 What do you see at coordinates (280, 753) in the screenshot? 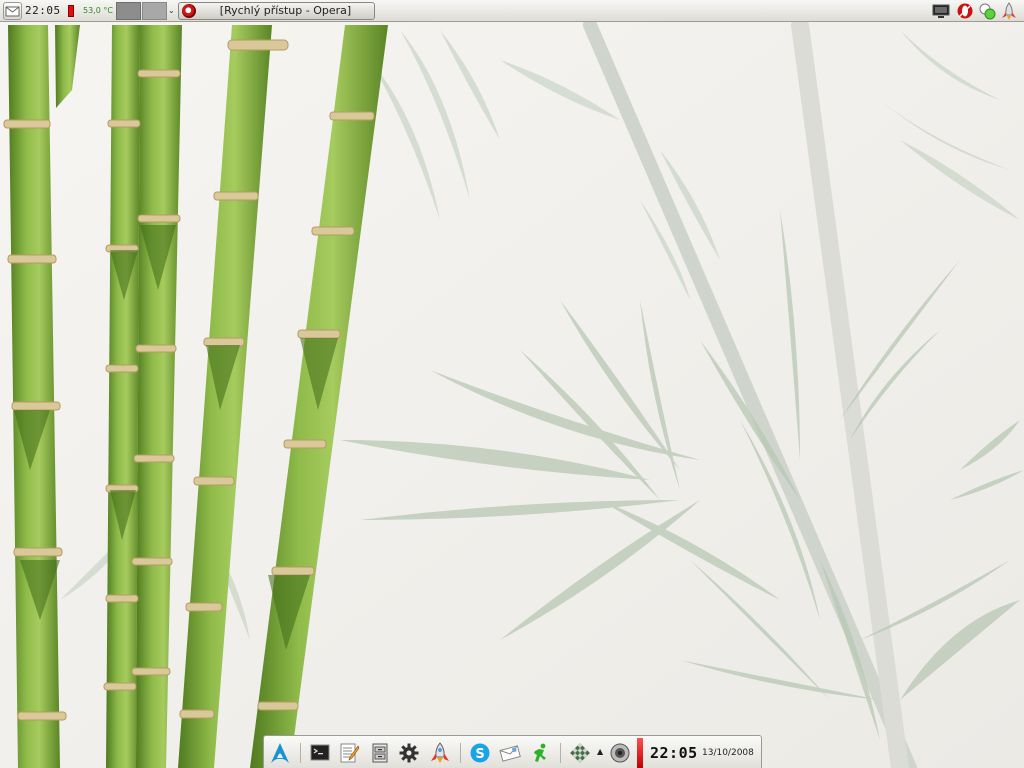
I see `arch-logo-icon` at bounding box center [280, 753].